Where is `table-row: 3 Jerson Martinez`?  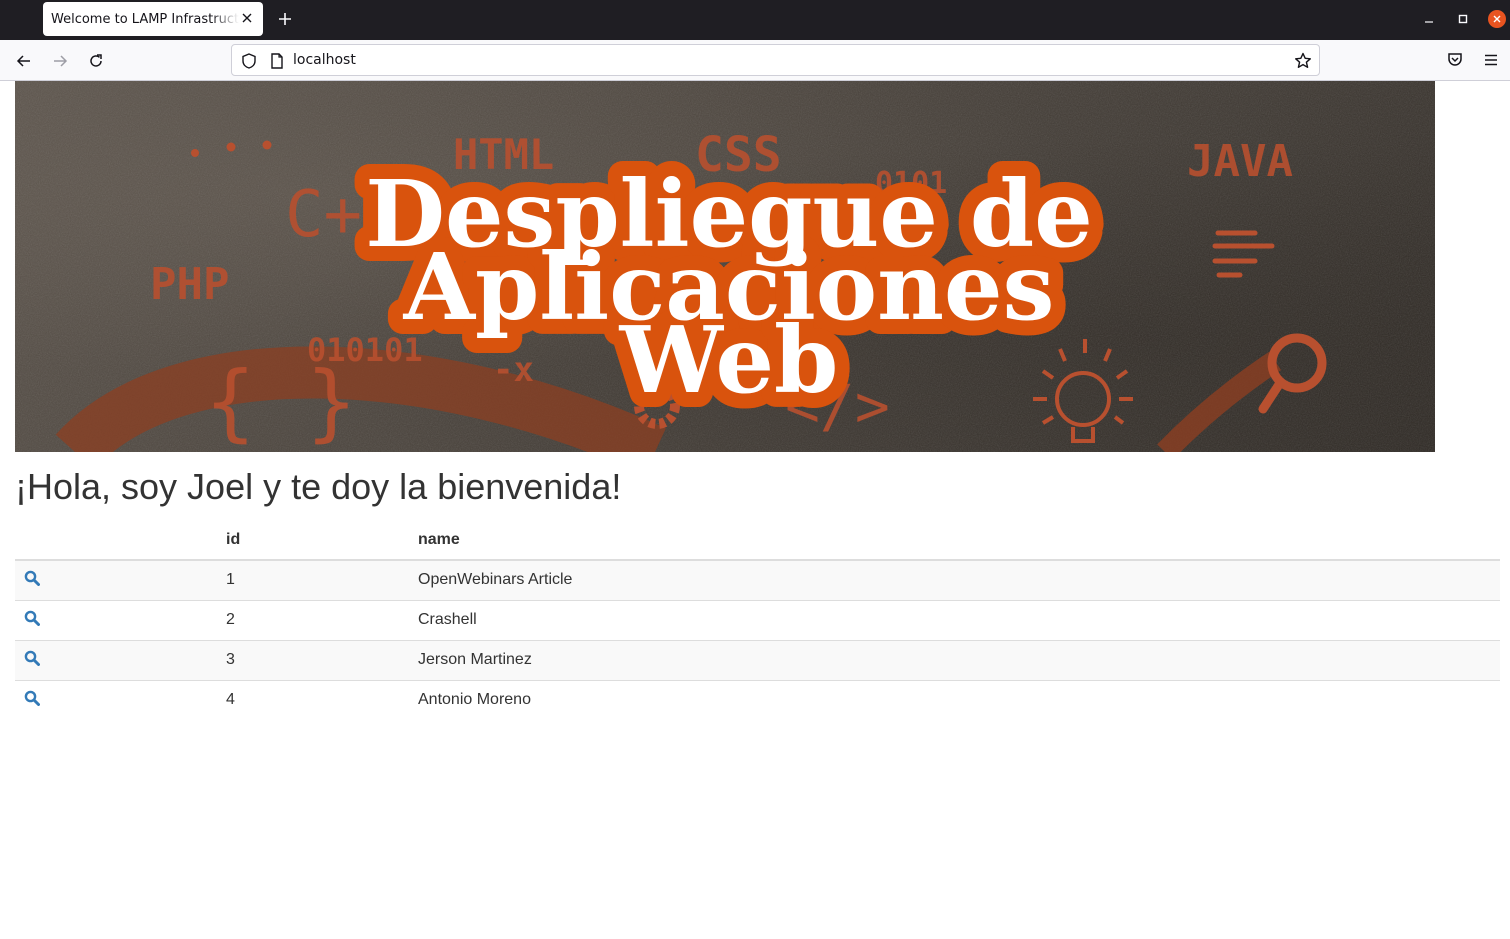
table-row: 3 Jerson Martinez is located at coordinates (757, 659).